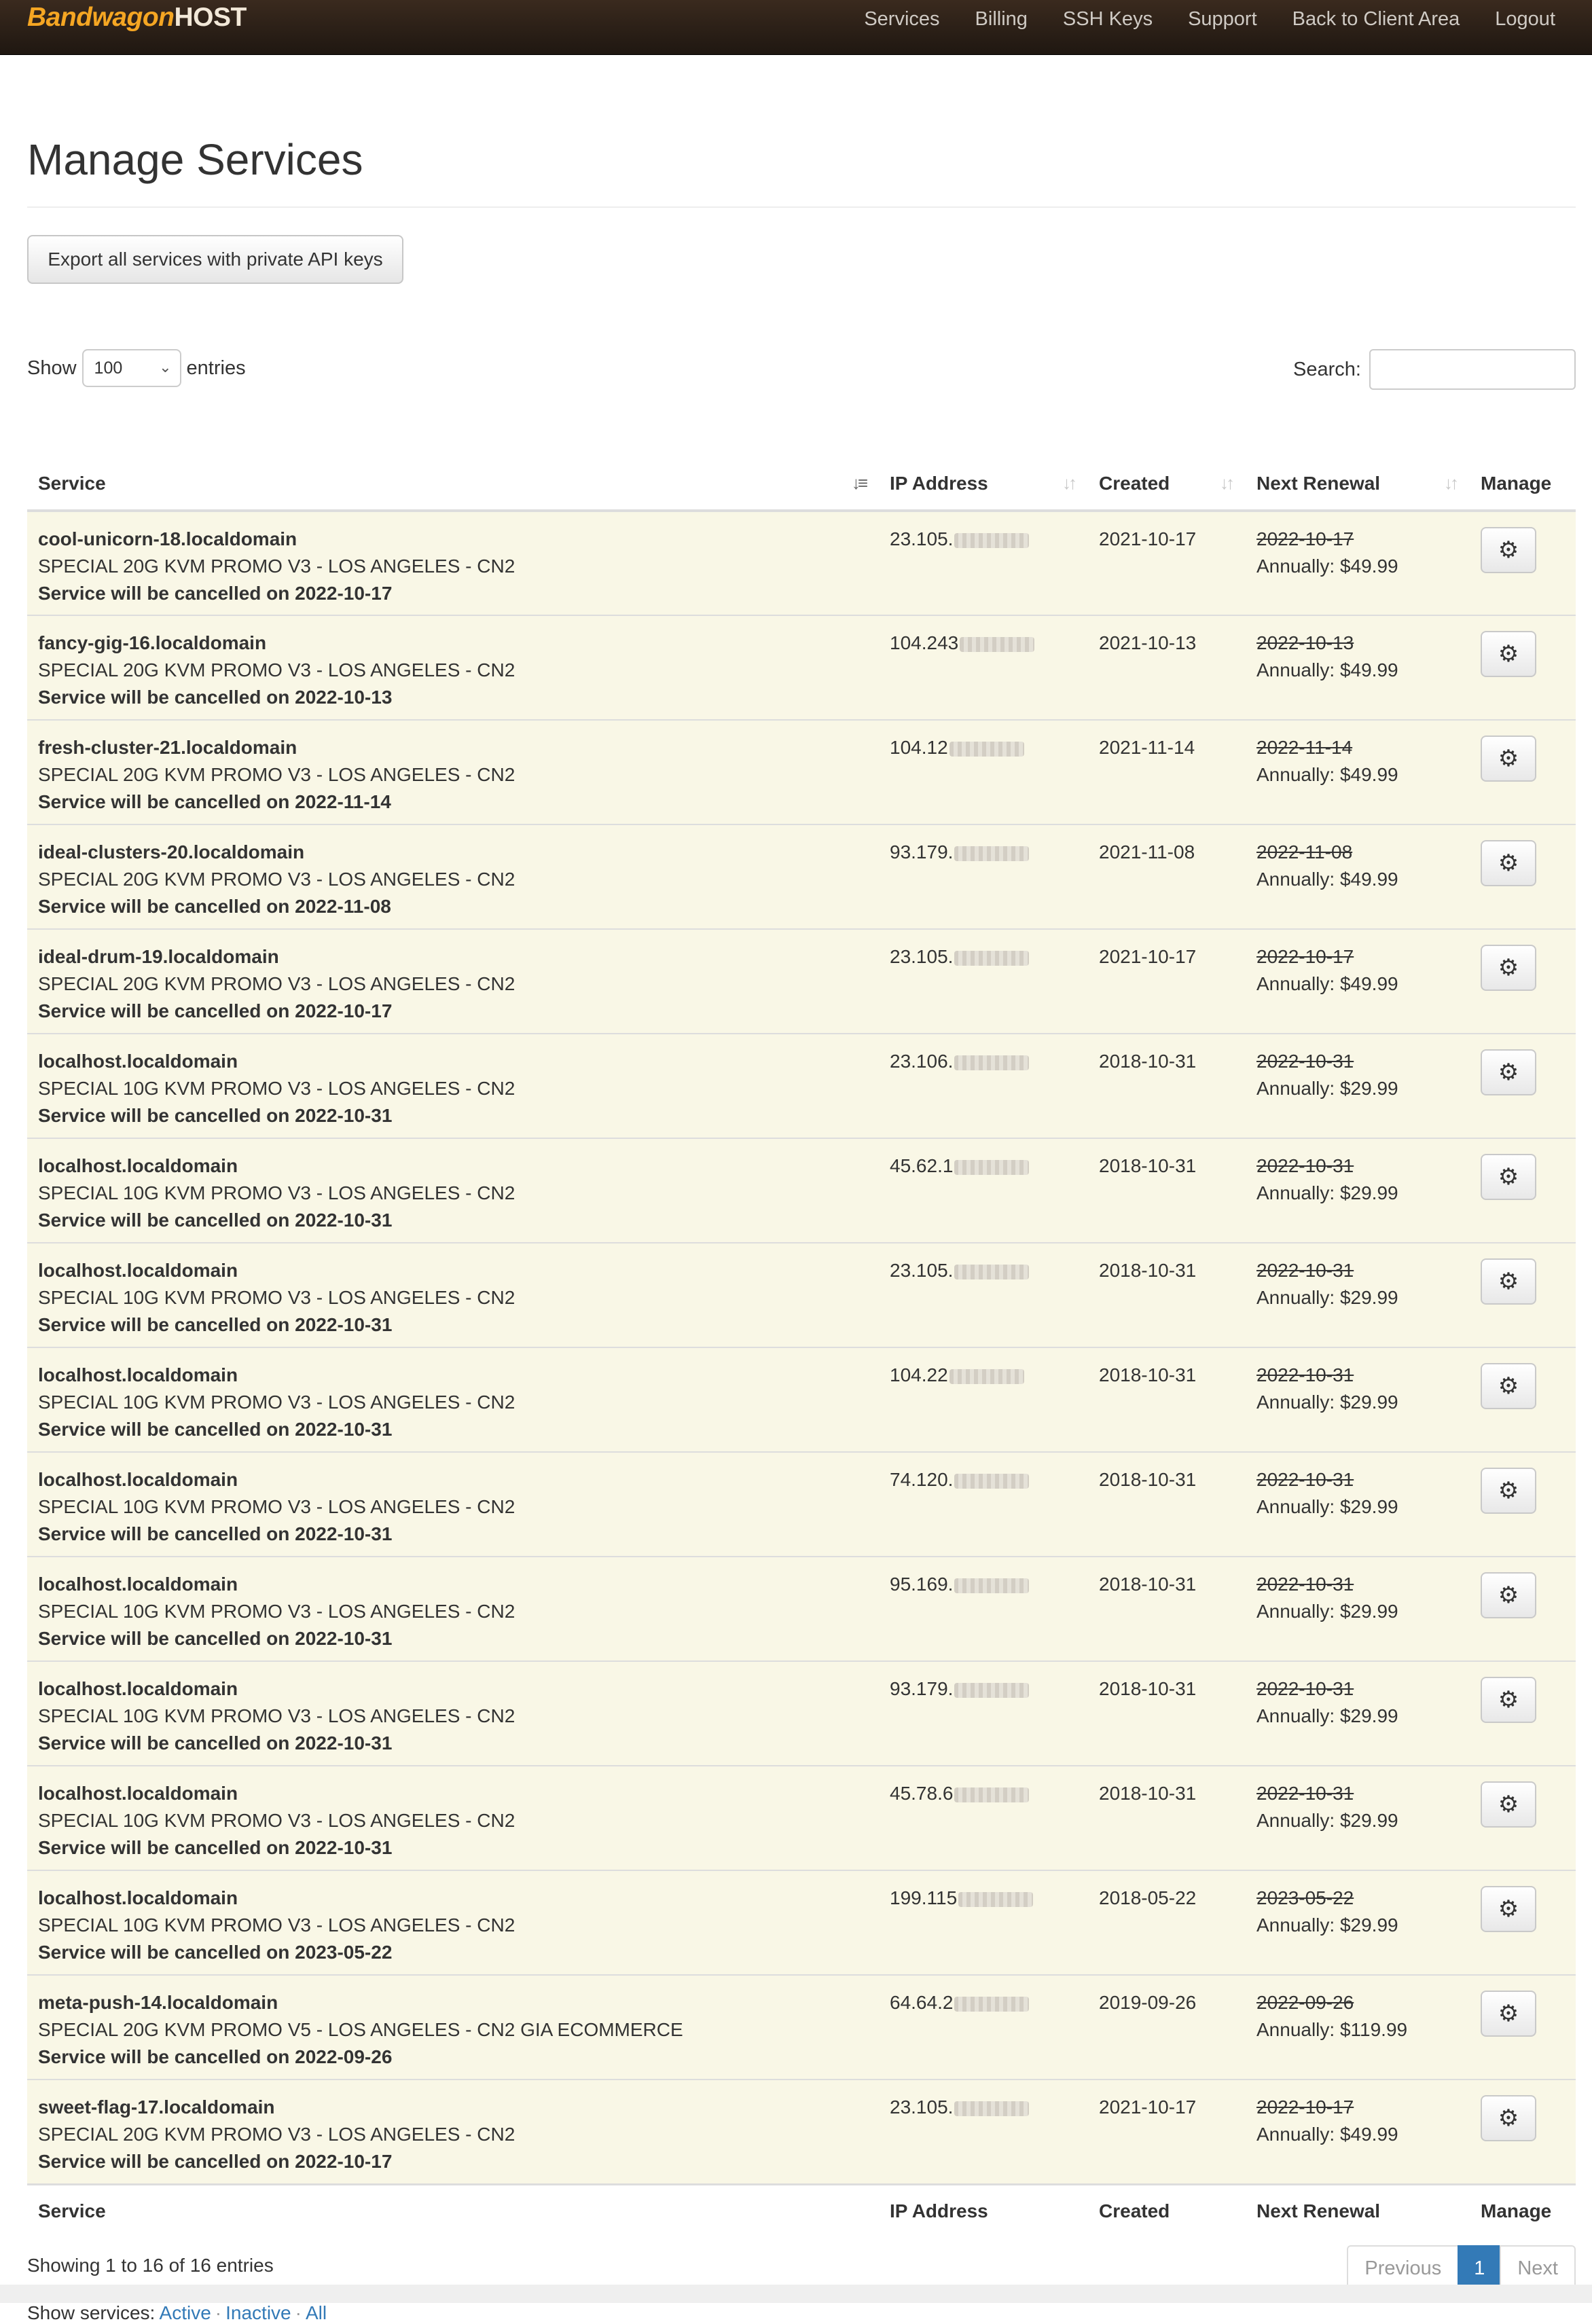 The image size is (1592, 2324). I want to click on service-hostname: fancy-gig-16.localdomain, so click(152, 642).